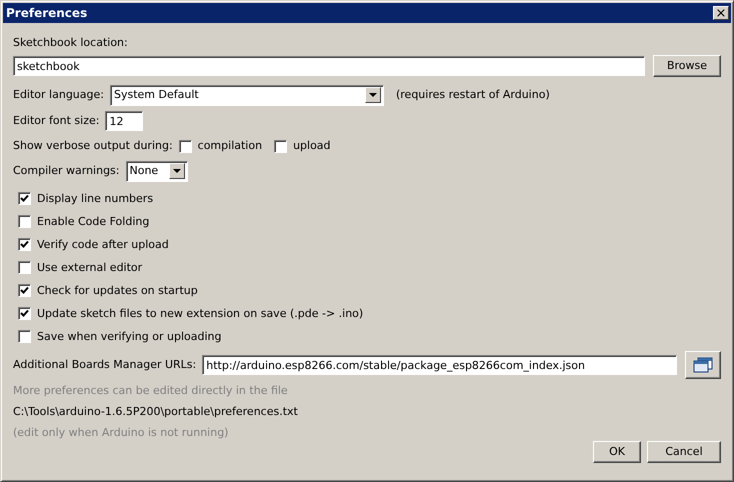  Describe the element at coordinates (70, 43) in the screenshot. I see `field-label: Sketchbook location:` at that location.